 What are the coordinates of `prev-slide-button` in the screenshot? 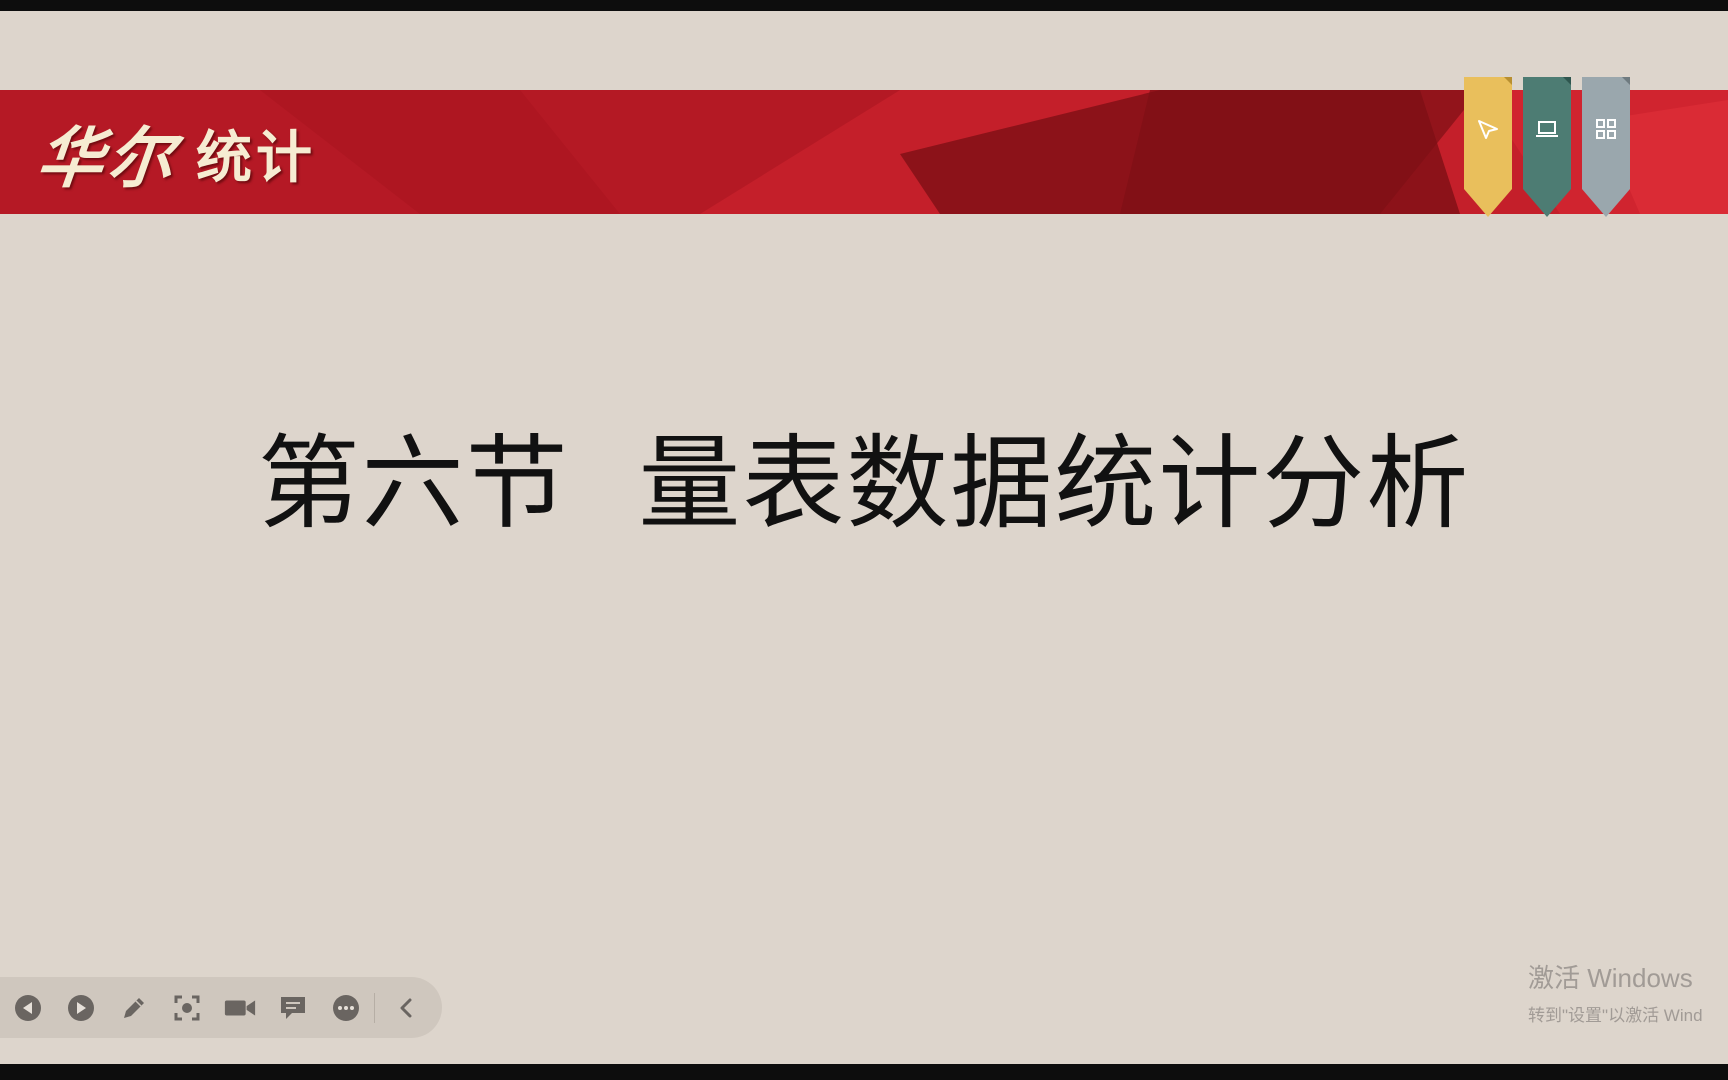 It's located at (28, 1008).